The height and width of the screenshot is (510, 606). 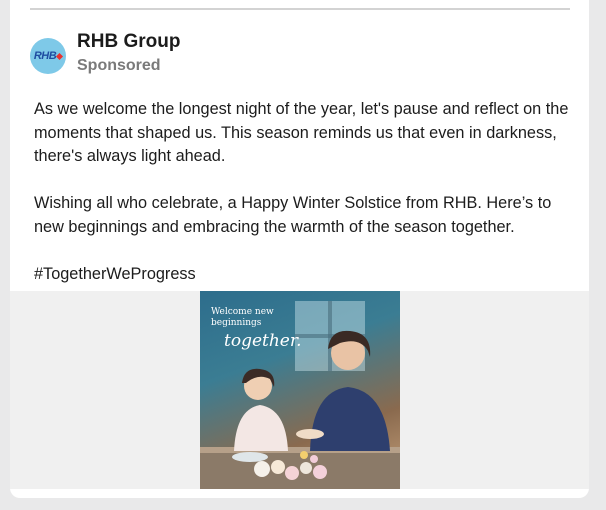 I want to click on image-caption-line-2: beginnings, so click(x=236, y=323).